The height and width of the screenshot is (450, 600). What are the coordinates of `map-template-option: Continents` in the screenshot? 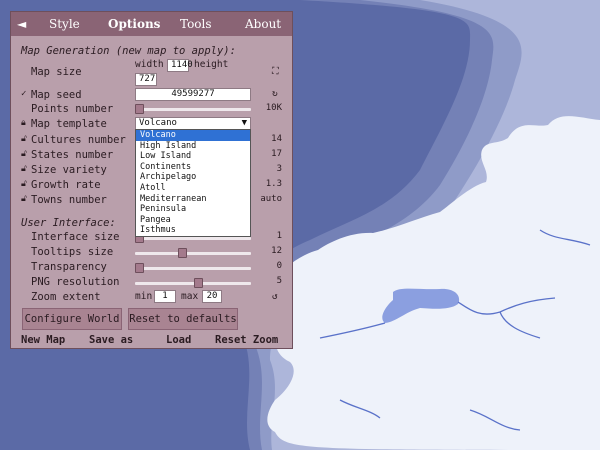 It's located at (193, 167).